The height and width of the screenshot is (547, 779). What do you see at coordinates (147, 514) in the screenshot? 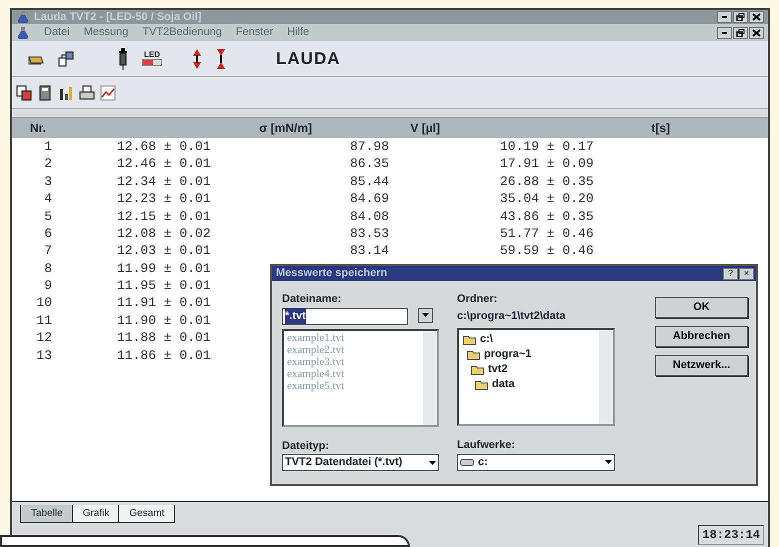
I see `tab: Gesamt` at bounding box center [147, 514].